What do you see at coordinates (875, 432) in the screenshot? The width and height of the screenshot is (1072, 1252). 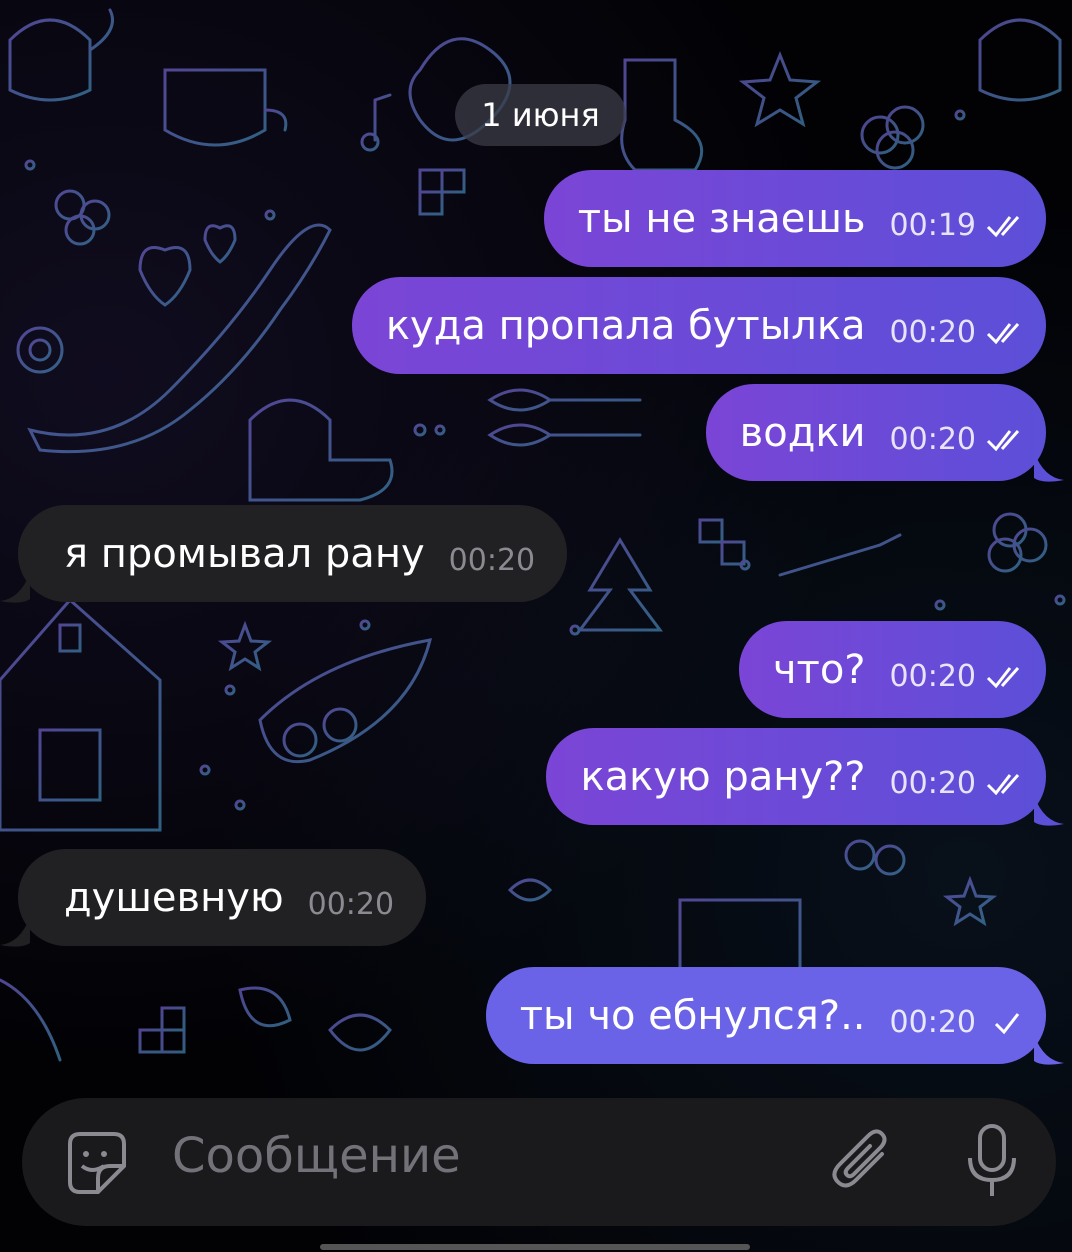 I see `outgoing-message: водки 00:20` at bounding box center [875, 432].